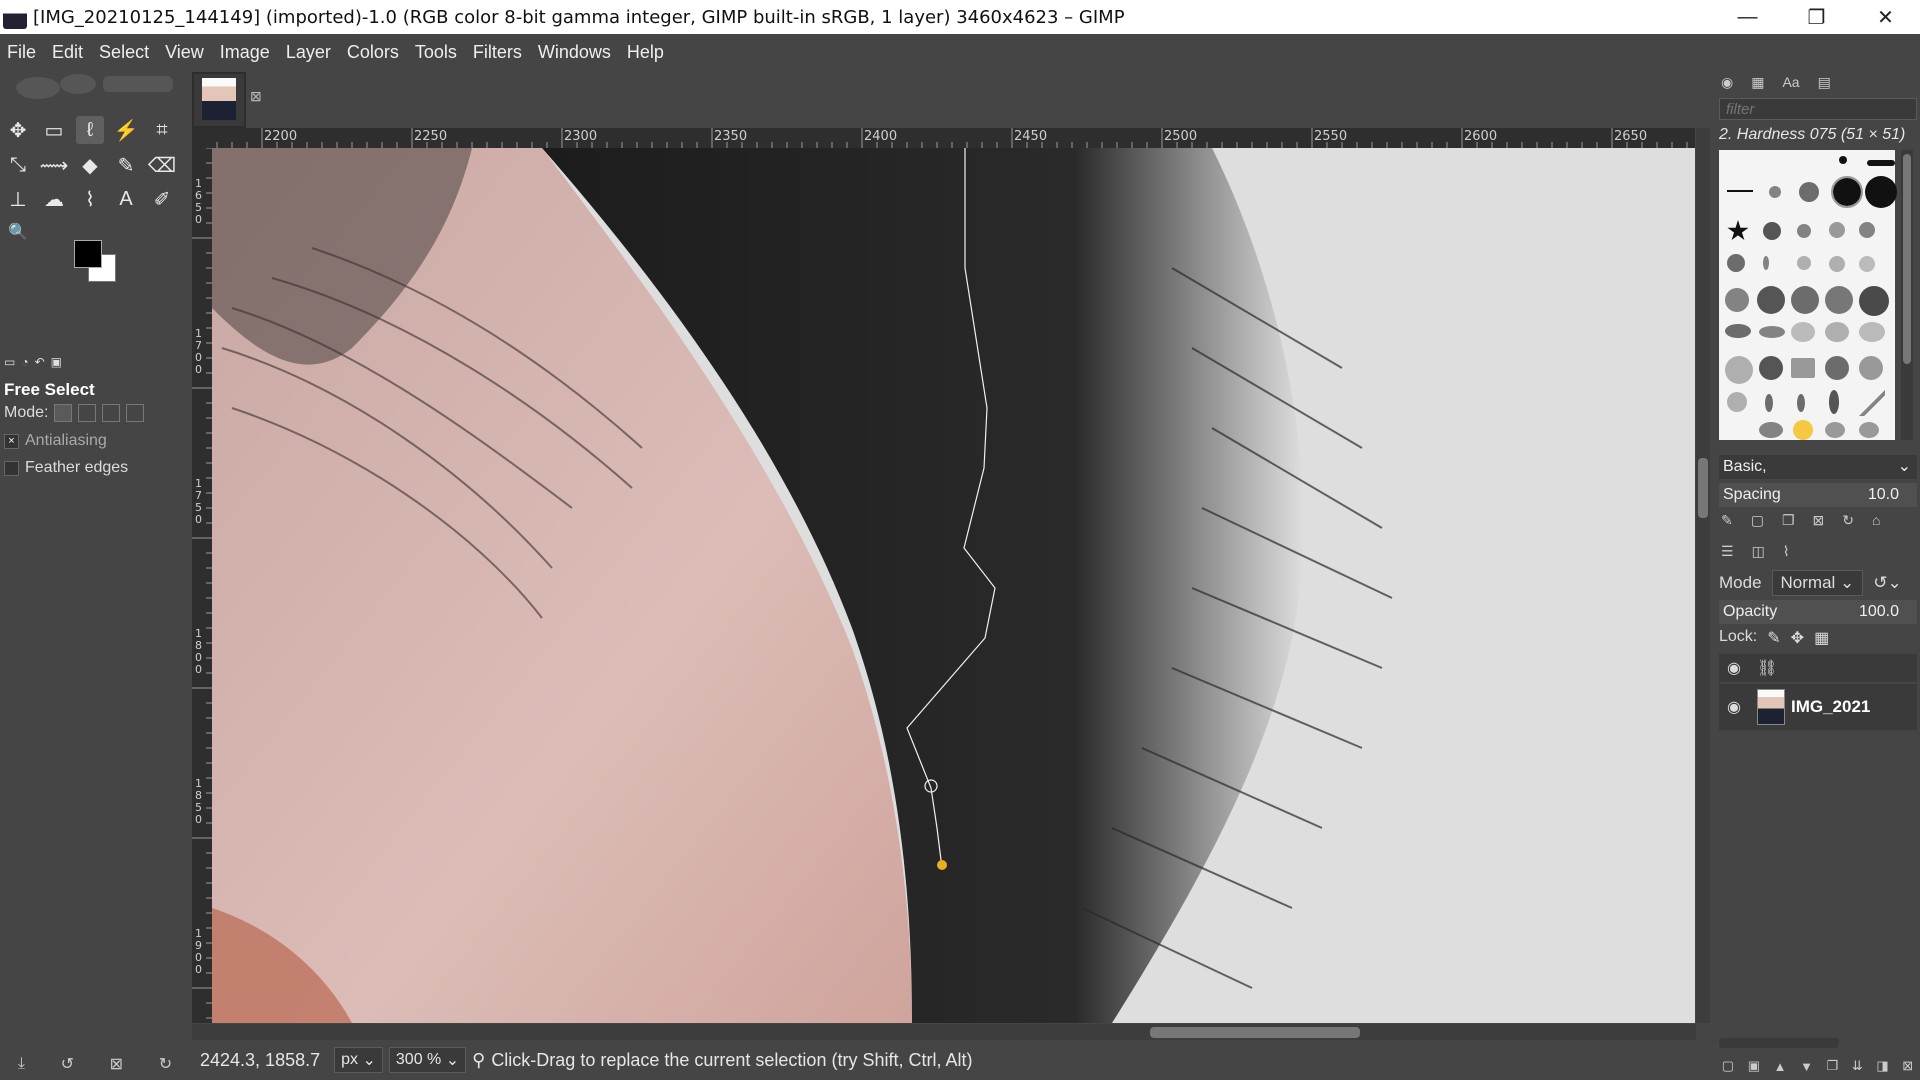 The image size is (1920, 1080). I want to click on warp-icon: ⟿, so click(54, 165).